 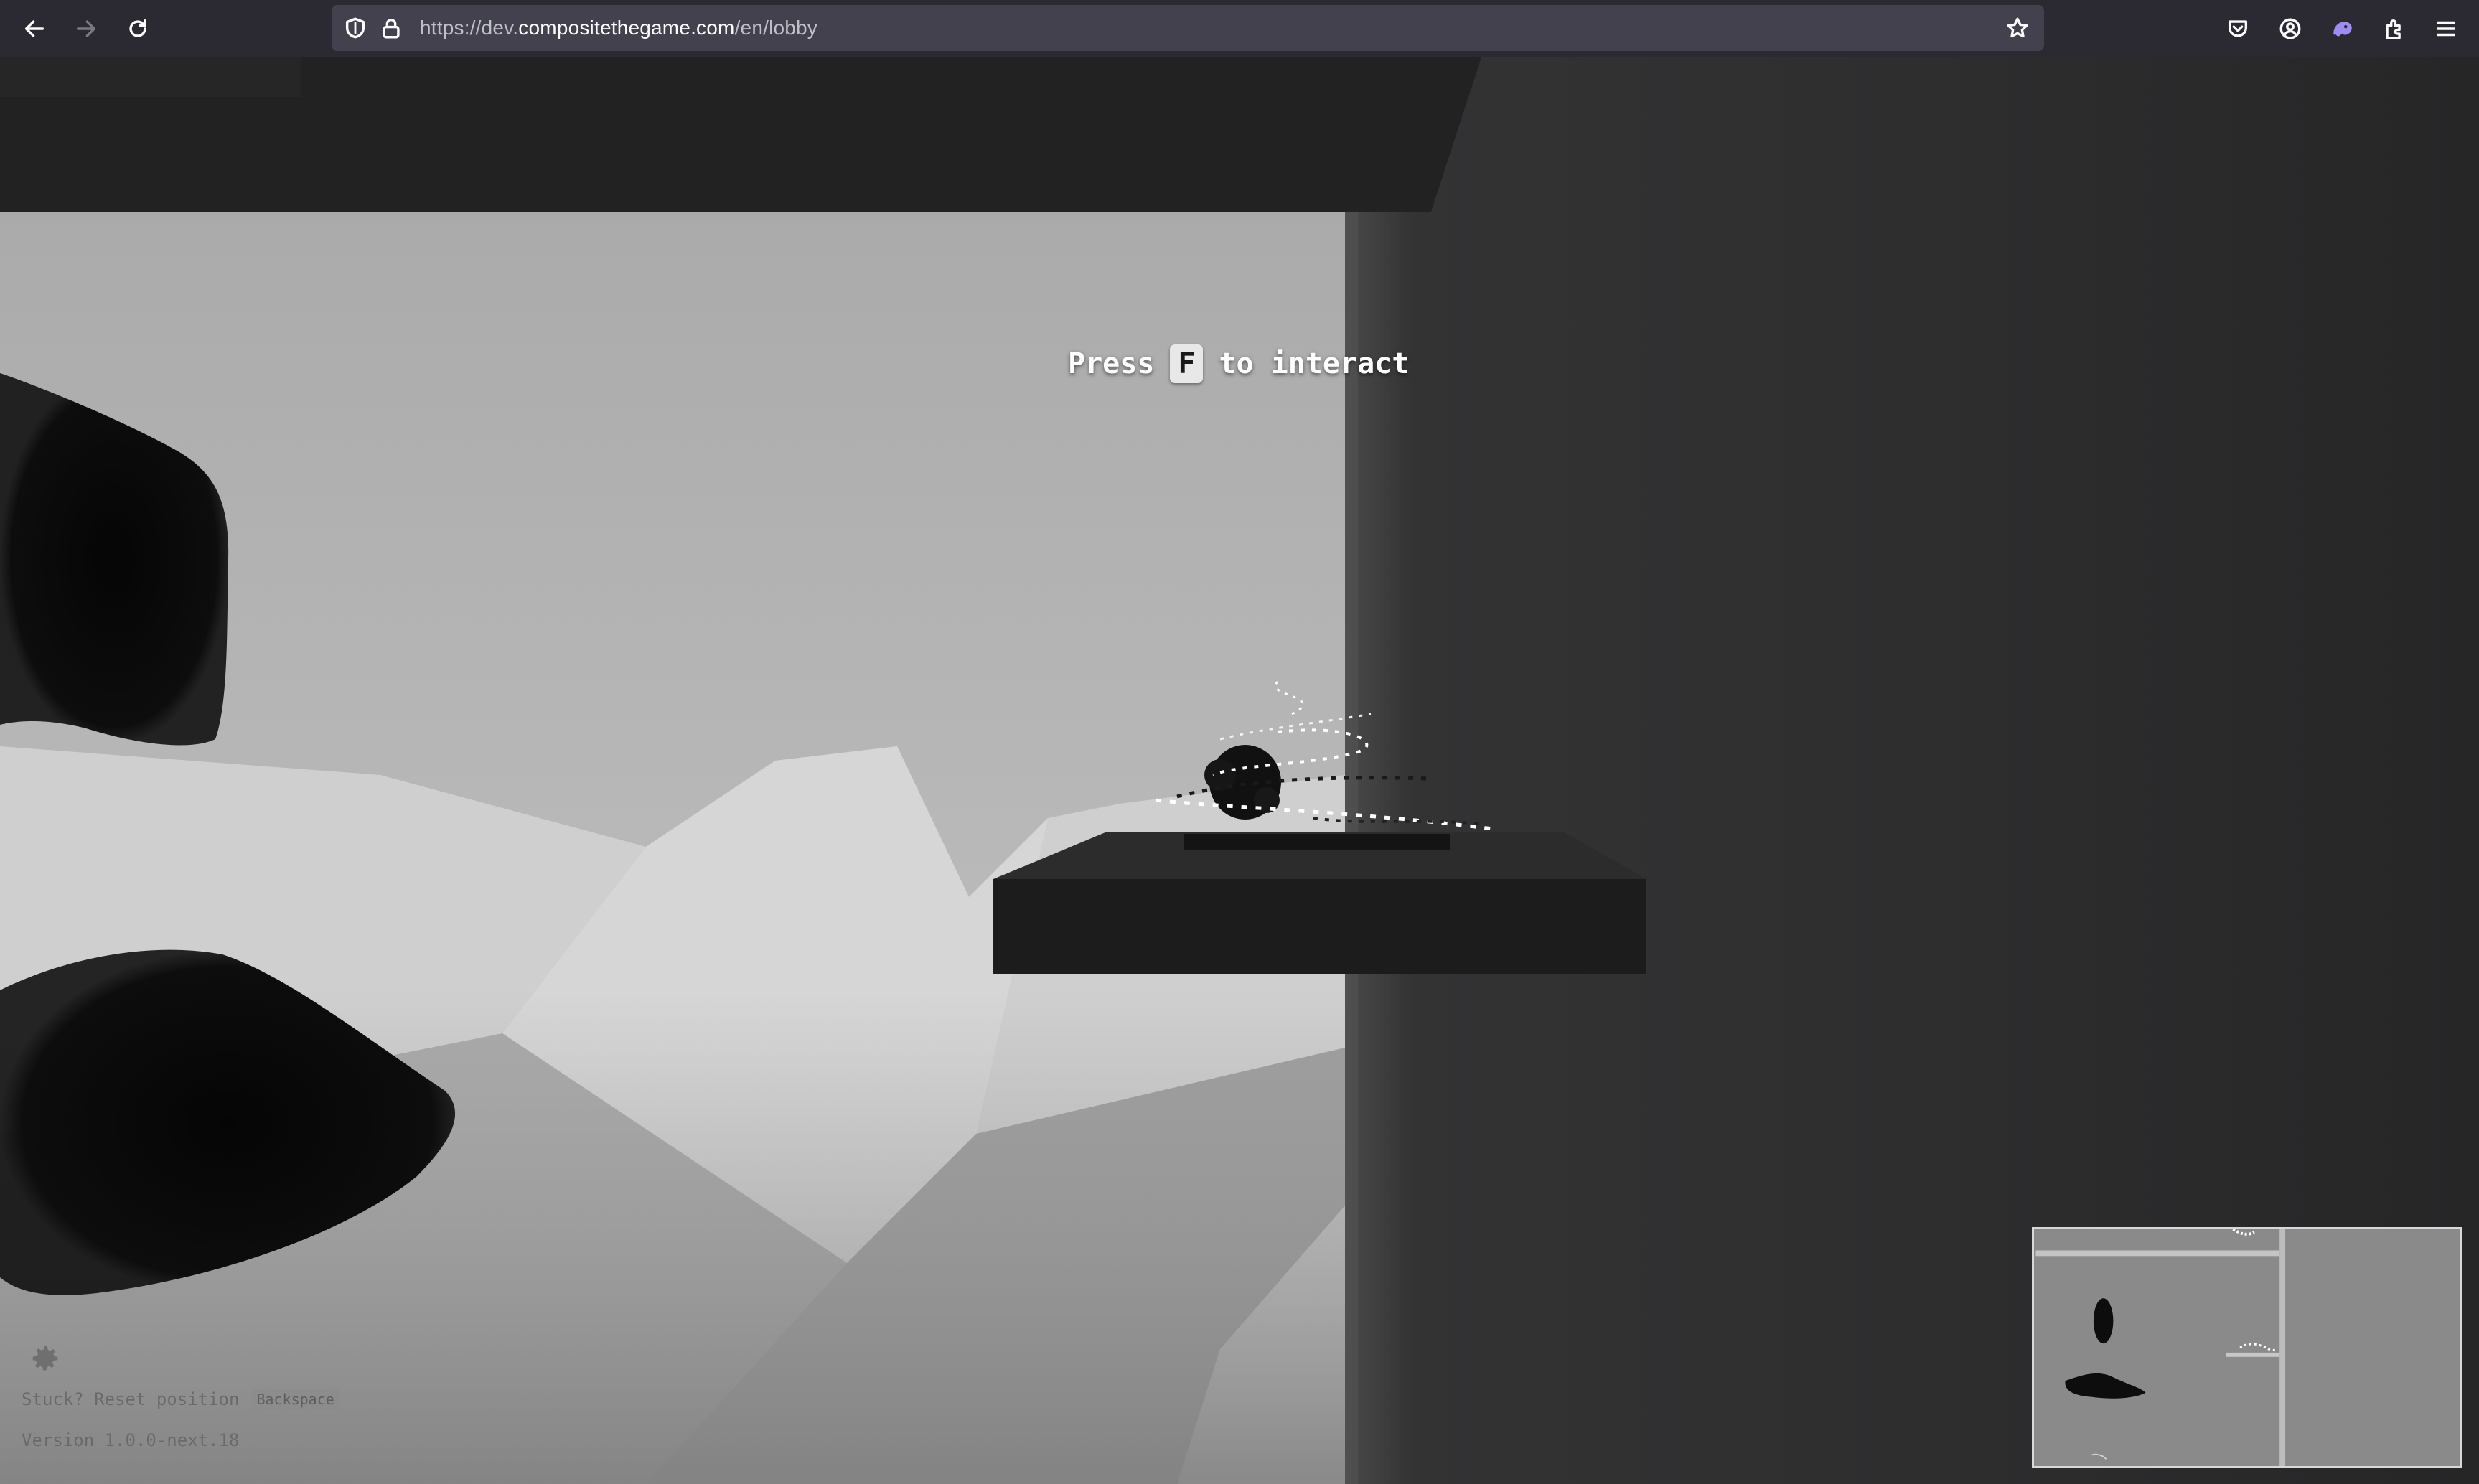 I want to click on minimap-scene, so click(x=2247, y=1347).